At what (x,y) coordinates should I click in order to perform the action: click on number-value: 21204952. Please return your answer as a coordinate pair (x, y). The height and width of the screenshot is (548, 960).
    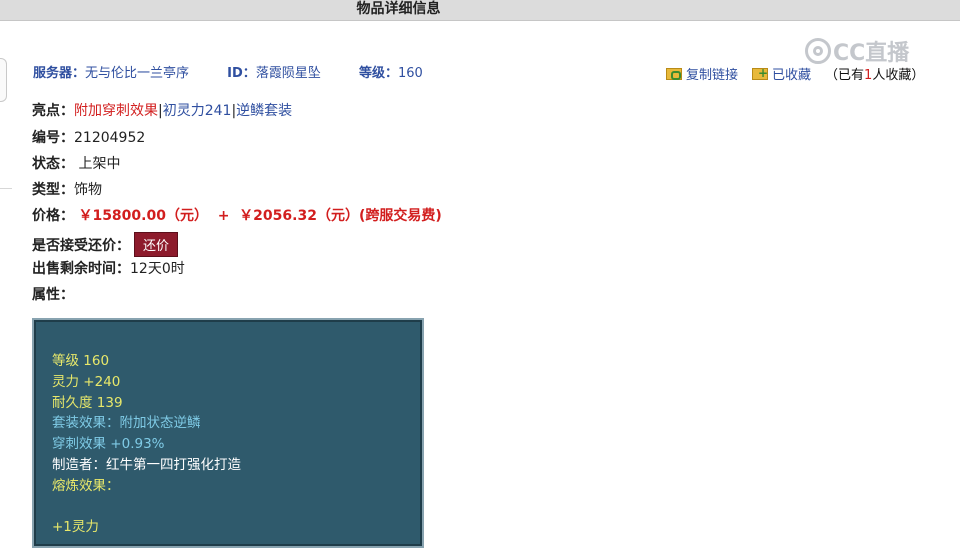
    Looking at the image, I should click on (110, 138).